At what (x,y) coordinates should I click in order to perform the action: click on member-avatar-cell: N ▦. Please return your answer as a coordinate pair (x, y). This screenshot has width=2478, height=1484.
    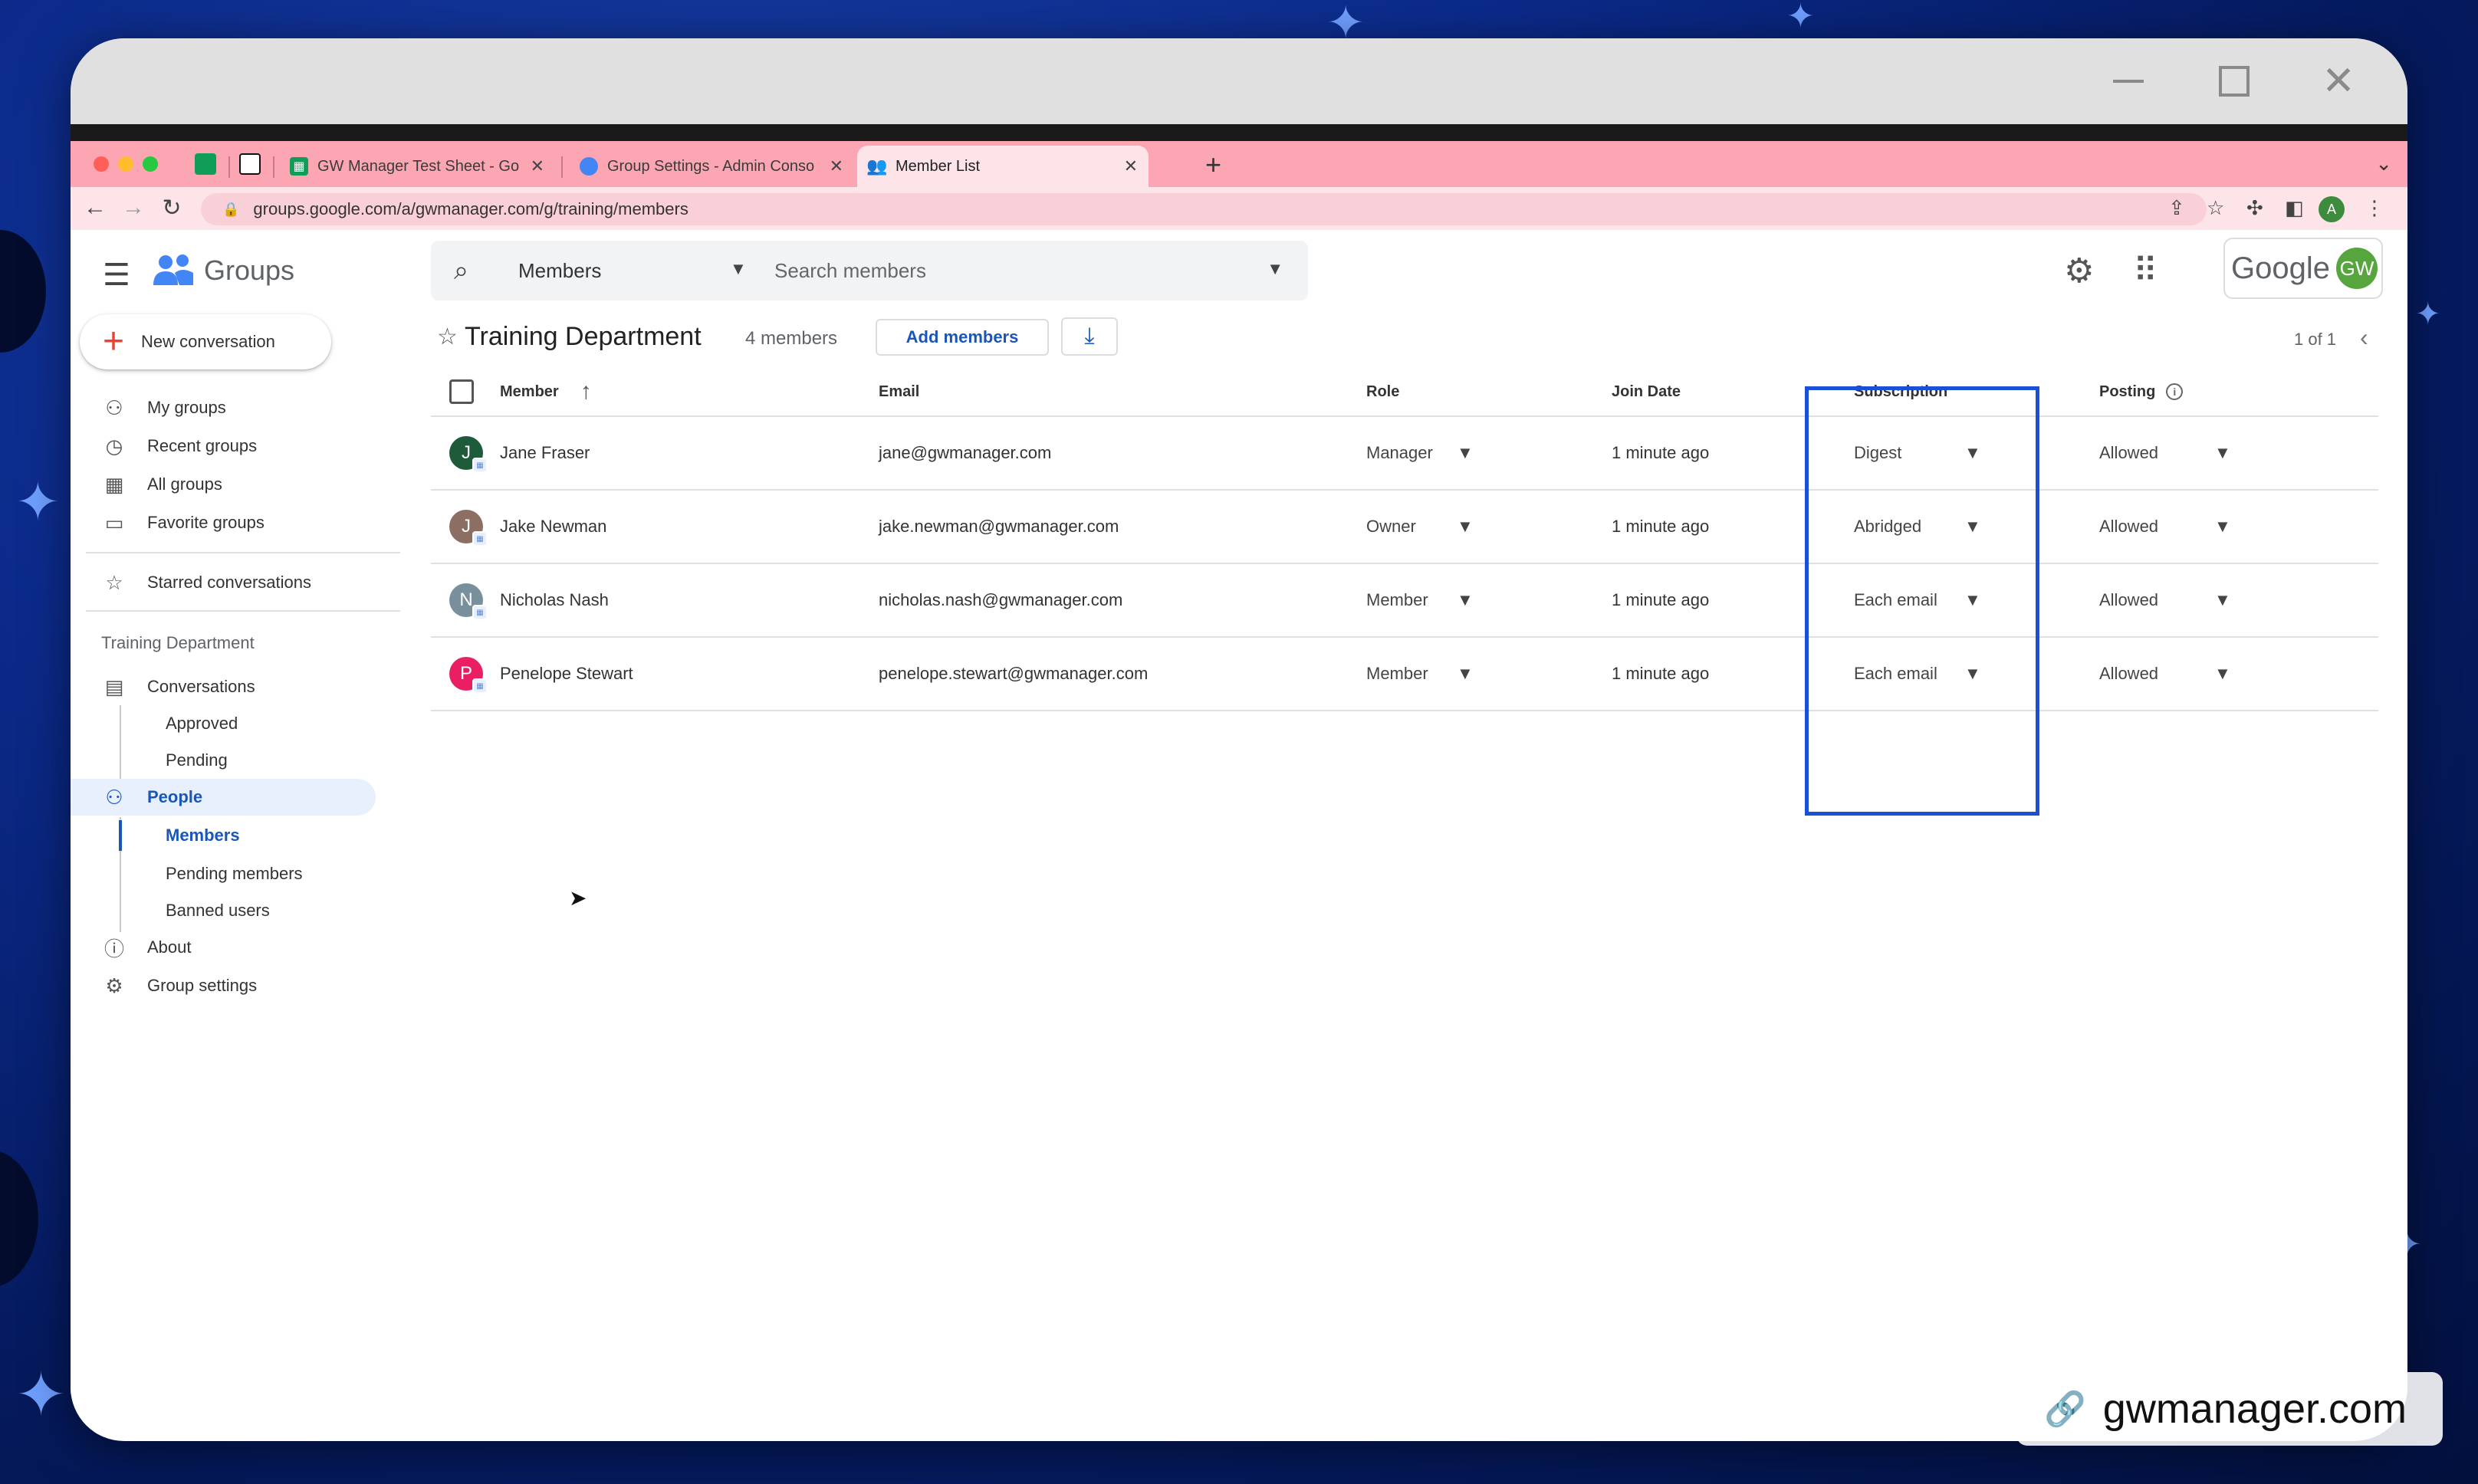
    Looking at the image, I should click on (468, 600).